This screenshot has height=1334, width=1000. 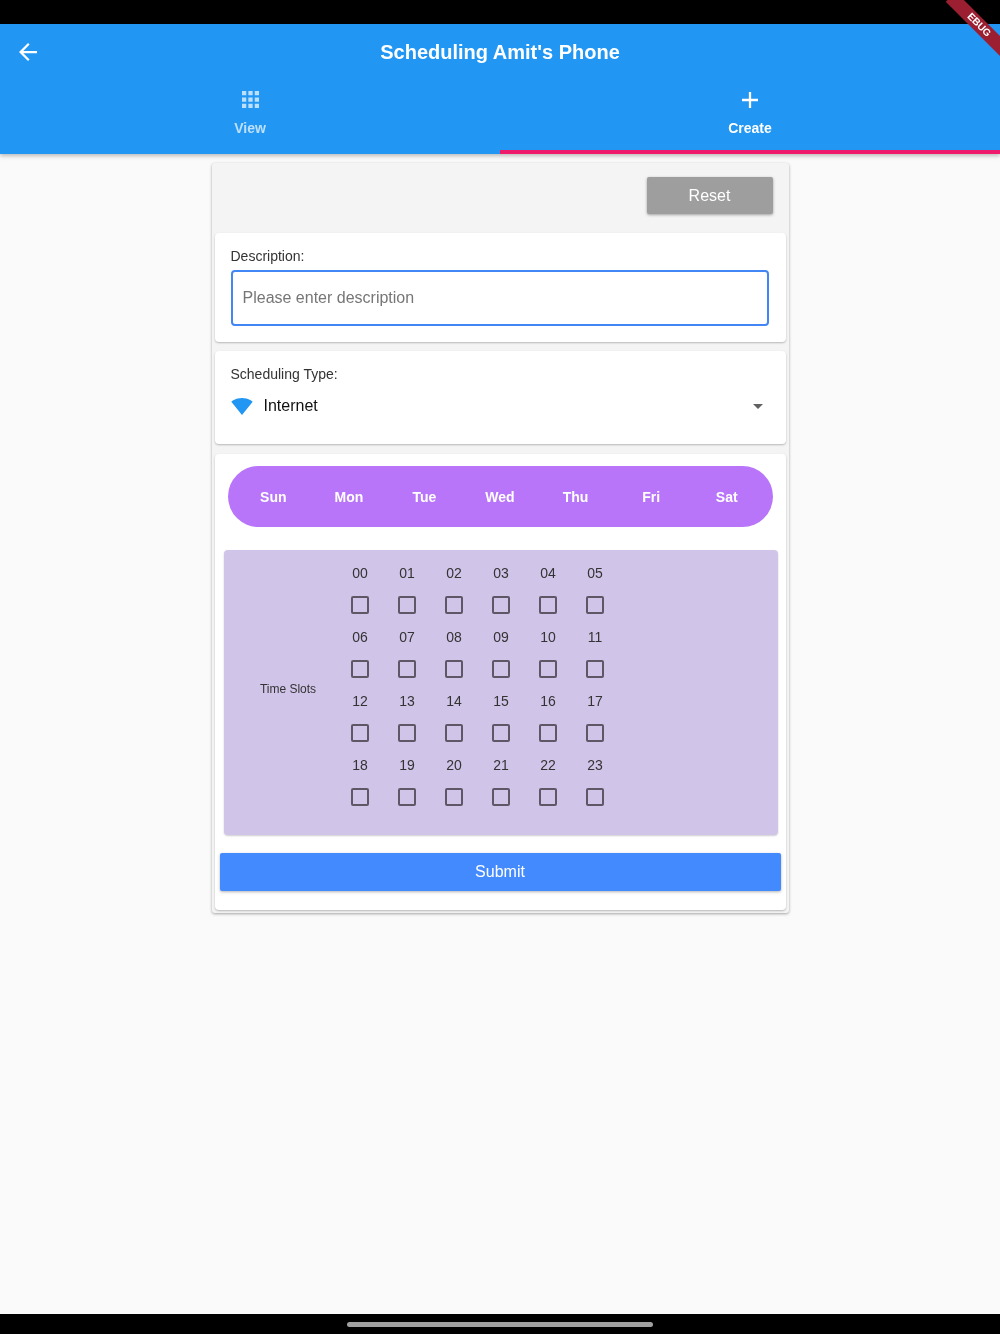 What do you see at coordinates (241, 406) in the screenshot?
I see `wifi-icon` at bounding box center [241, 406].